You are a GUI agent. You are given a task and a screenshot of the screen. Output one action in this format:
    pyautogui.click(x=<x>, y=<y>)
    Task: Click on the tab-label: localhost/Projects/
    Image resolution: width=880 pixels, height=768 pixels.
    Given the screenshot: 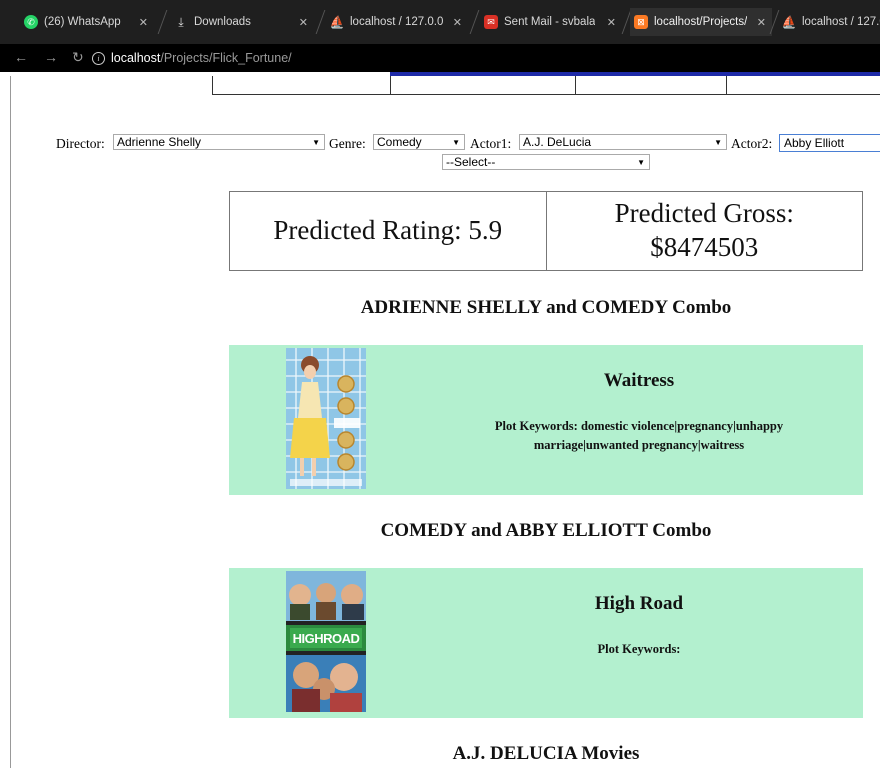 What is the action you would take?
    pyautogui.click(x=701, y=22)
    